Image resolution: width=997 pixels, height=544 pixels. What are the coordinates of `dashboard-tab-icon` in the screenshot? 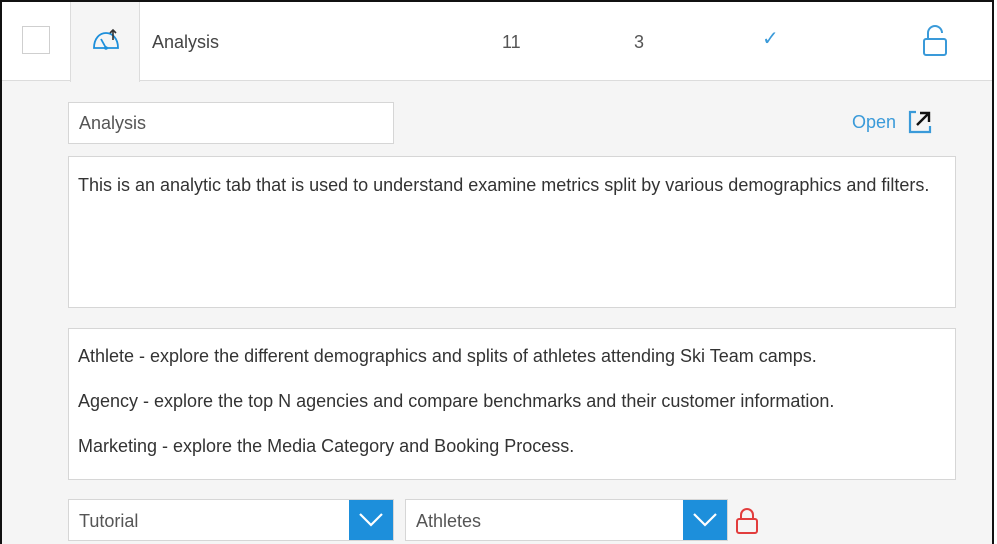 It's located at (106, 39).